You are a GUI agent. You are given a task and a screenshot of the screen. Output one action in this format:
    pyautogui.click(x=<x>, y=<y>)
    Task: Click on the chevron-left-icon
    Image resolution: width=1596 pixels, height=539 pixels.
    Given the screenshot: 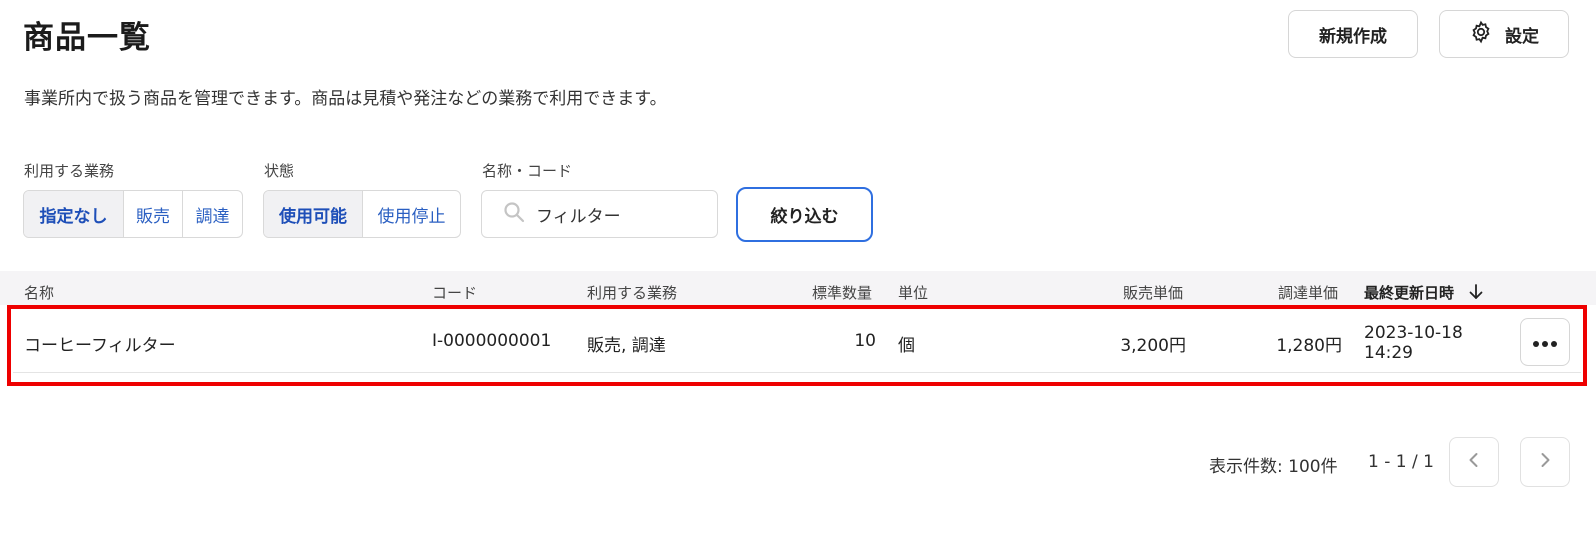 What is the action you would take?
    pyautogui.click(x=1474, y=462)
    